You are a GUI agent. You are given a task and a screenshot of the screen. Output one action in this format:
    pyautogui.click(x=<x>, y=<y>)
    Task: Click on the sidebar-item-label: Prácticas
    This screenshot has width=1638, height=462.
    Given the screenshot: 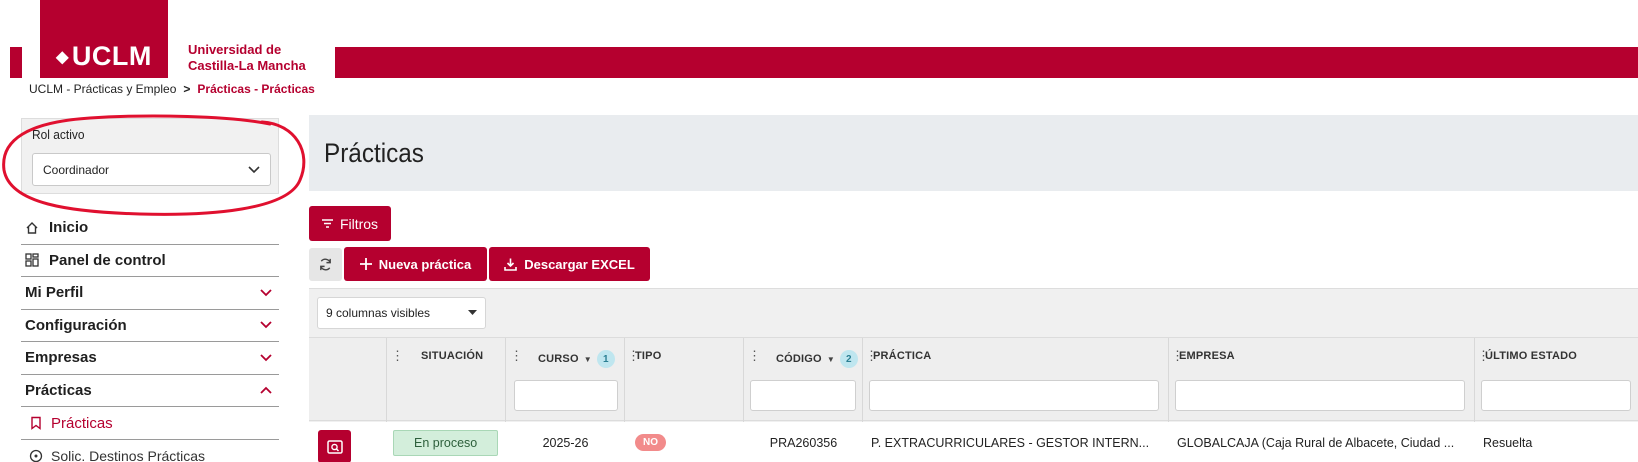 What is the action you would take?
    pyautogui.click(x=58, y=390)
    